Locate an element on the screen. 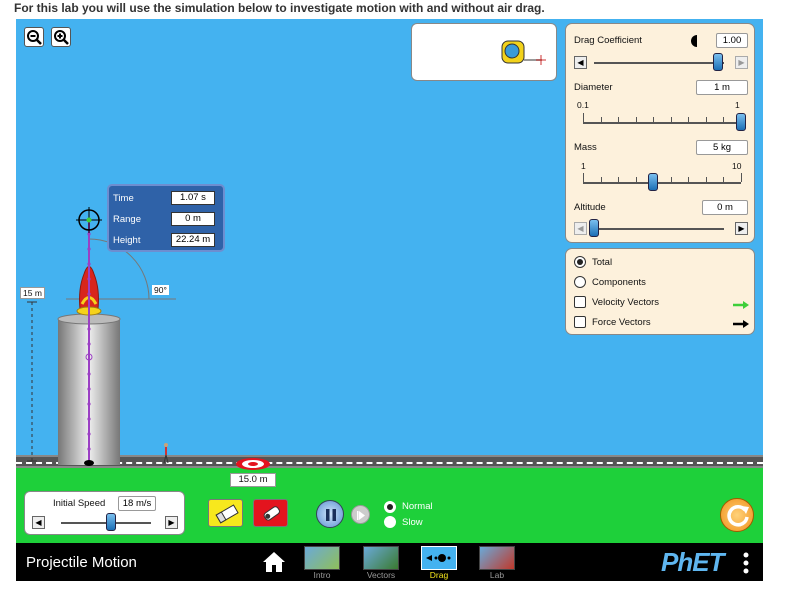  diameter-max-label: 1 is located at coordinates (737, 105).